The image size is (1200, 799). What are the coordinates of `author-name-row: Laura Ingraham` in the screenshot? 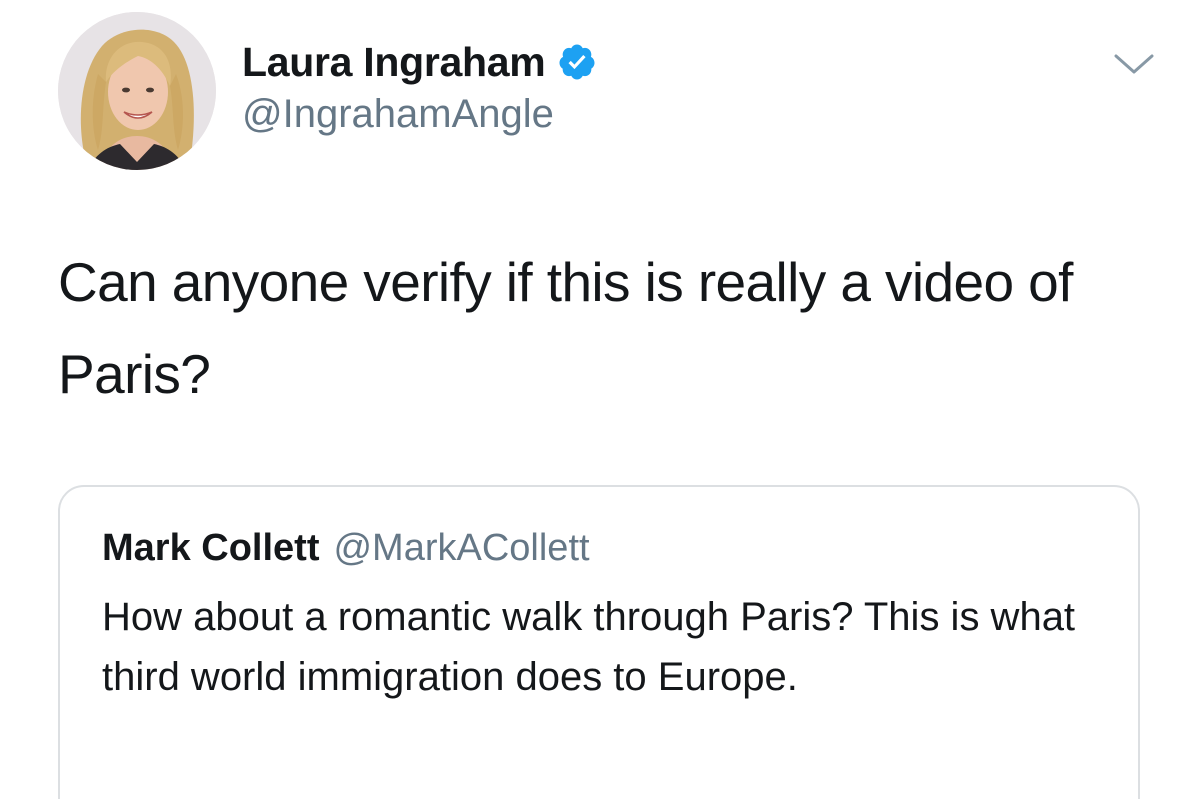 It's located at (419, 62).